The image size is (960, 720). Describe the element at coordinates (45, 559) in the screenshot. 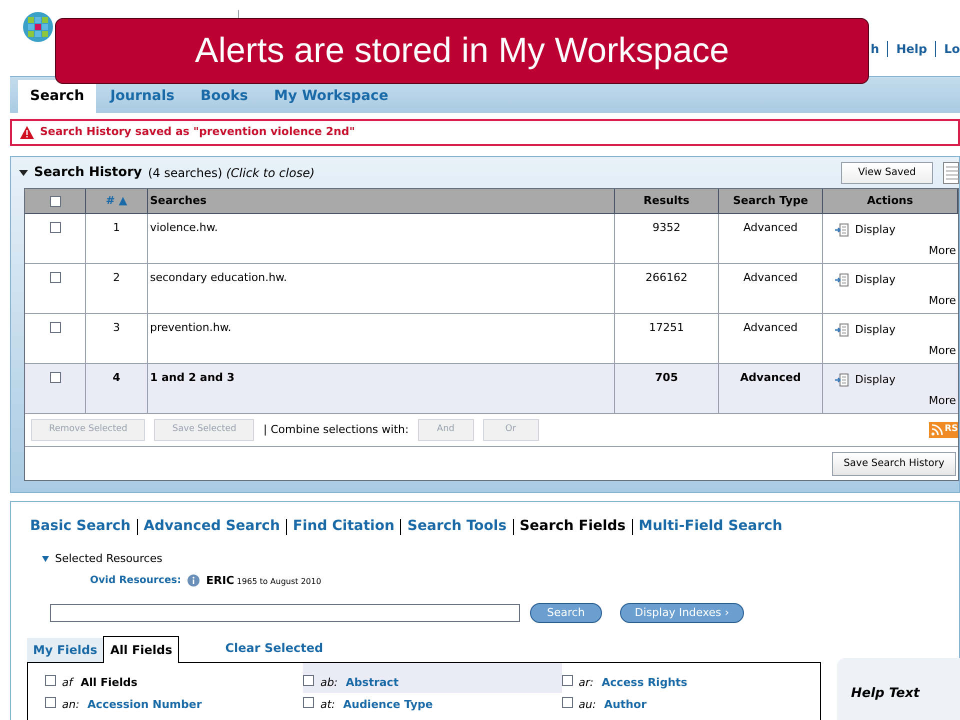

I see `expand-icon` at that location.